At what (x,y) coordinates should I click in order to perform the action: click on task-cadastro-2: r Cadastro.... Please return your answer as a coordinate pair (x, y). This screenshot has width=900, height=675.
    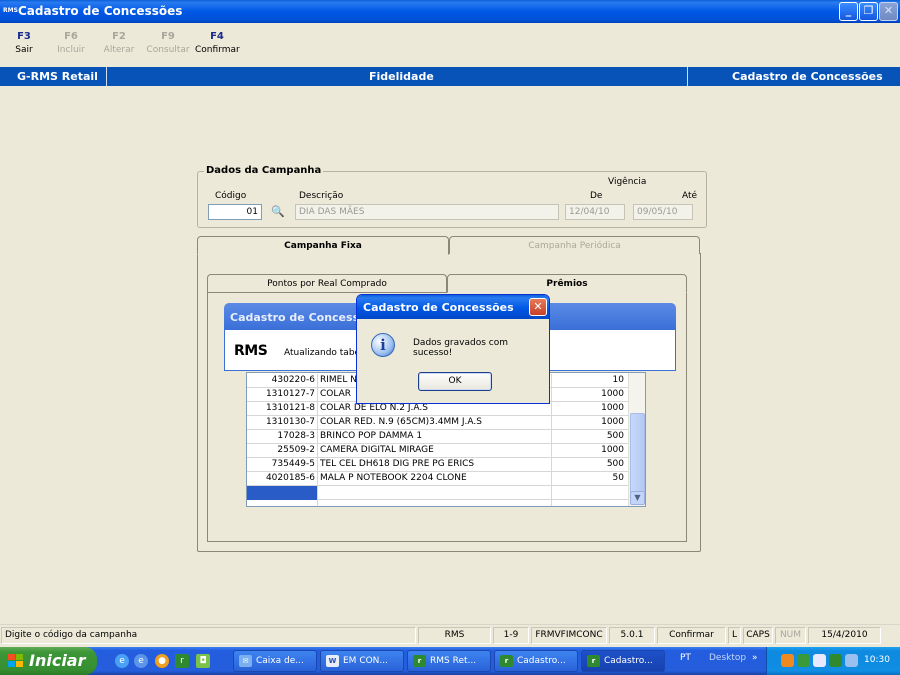
    Looking at the image, I should click on (623, 661).